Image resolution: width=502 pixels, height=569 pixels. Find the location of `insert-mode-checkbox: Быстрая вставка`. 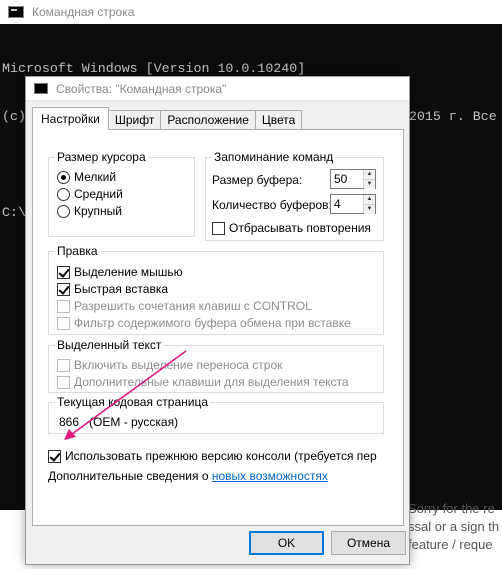

insert-mode-checkbox: Быстрая вставка is located at coordinates (112, 289).